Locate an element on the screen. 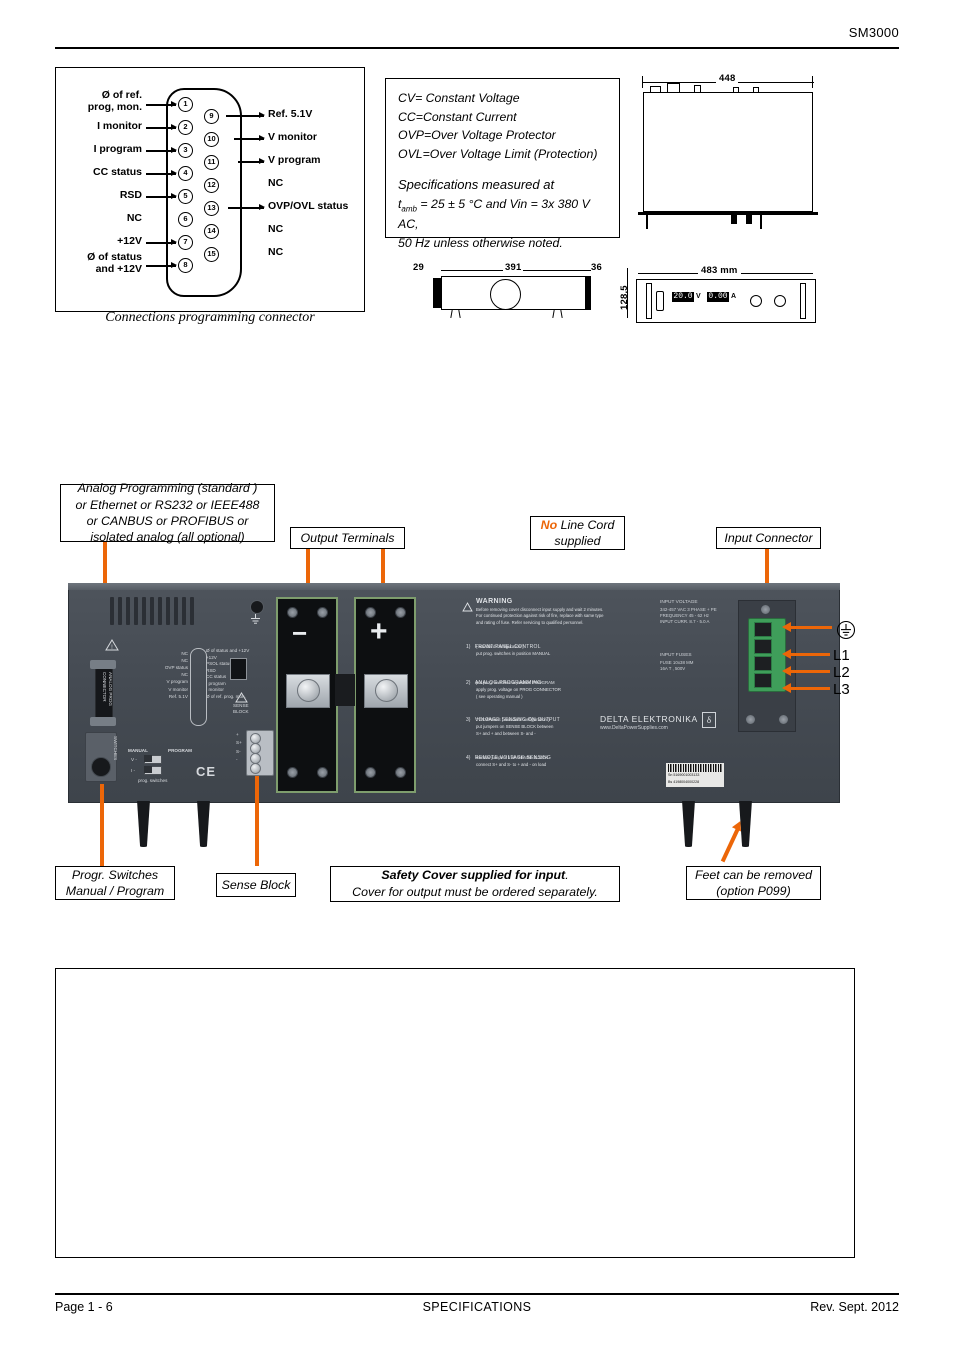 The width and height of the screenshot is (954, 1348). pin-2: 2 is located at coordinates (185, 127).